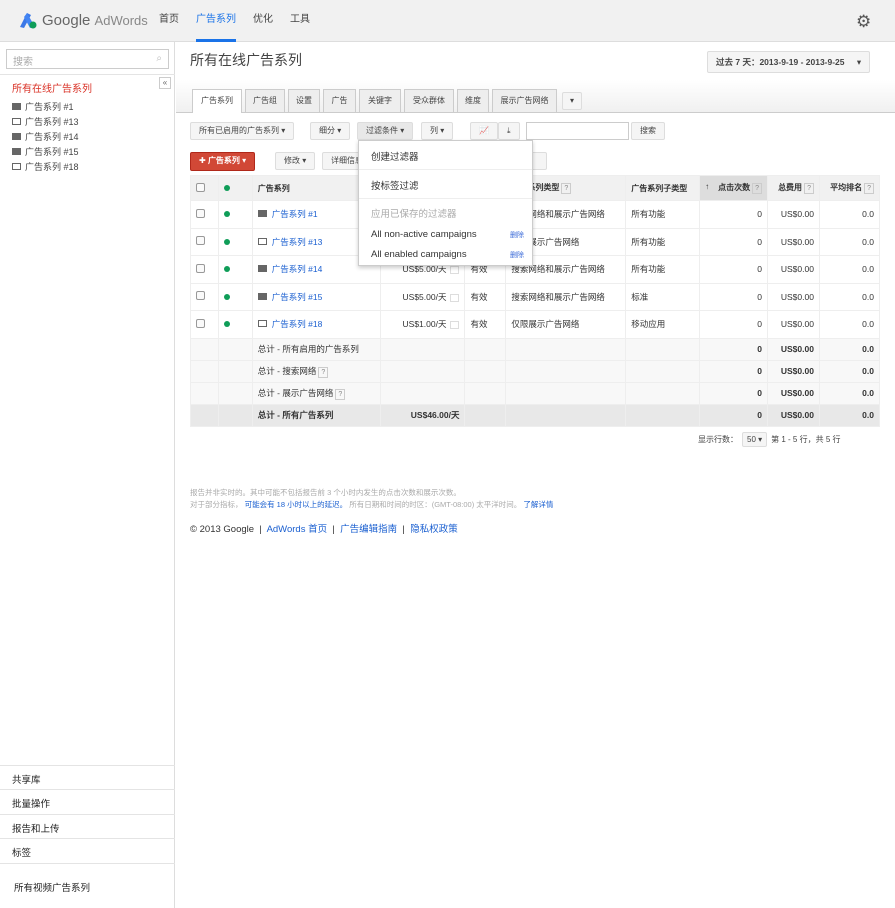 Image resolution: width=895 pixels, height=908 pixels. I want to click on budget-value: US$1.00/天, so click(424, 324).